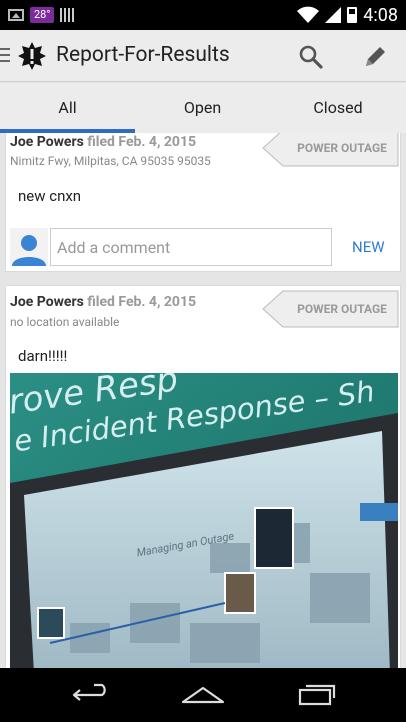  Describe the element at coordinates (333, 15) in the screenshot. I see `signal-icon` at that location.